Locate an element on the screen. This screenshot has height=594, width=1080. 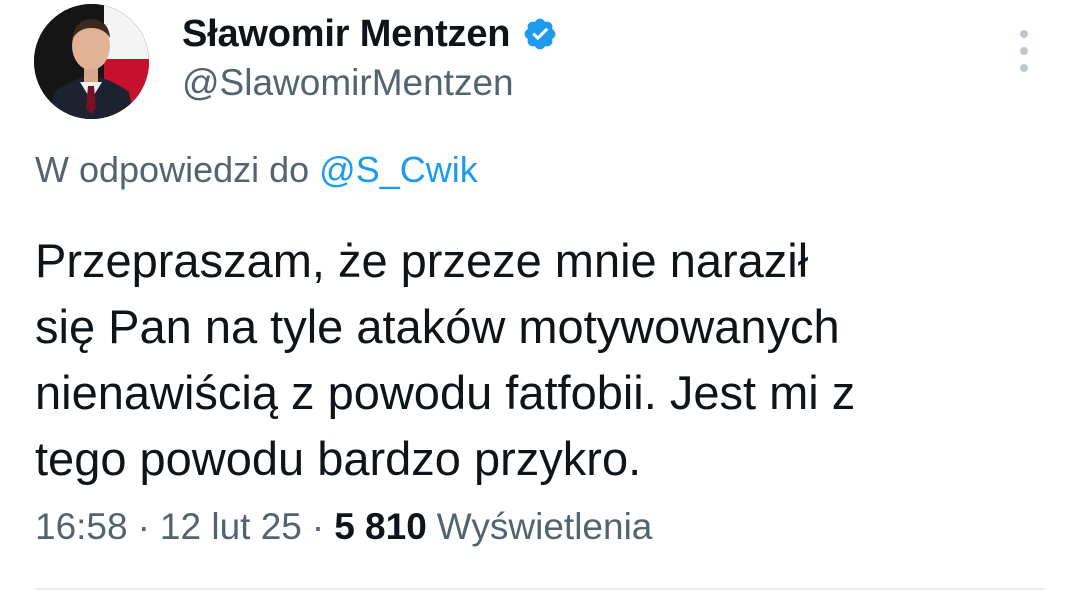
avatar is located at coordinates (91, 61).